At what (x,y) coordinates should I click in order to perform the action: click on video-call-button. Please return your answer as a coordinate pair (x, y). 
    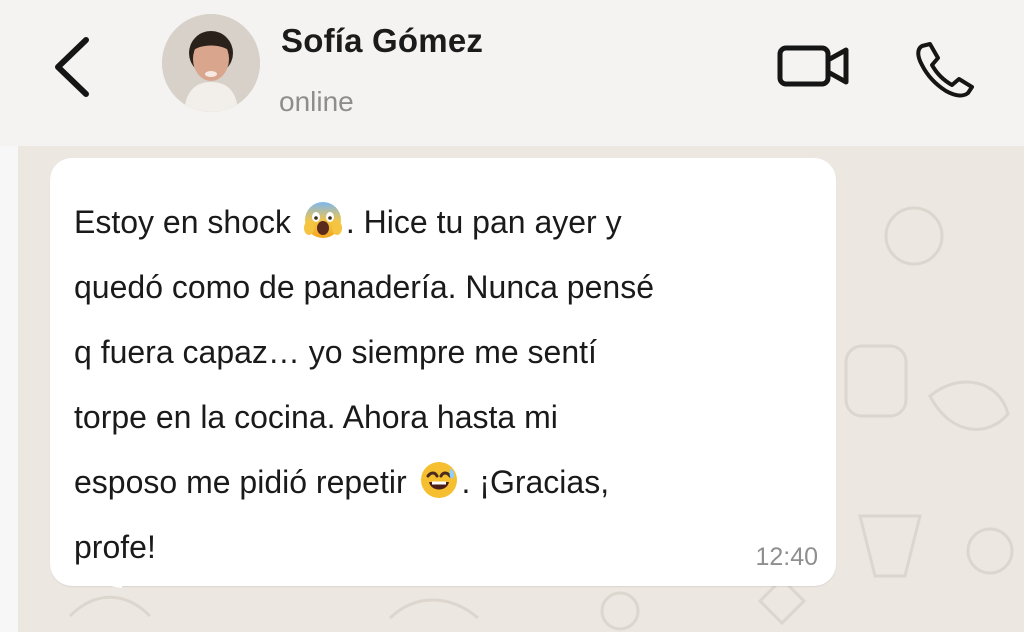
    Looking at the image, I should click on (813, 66).